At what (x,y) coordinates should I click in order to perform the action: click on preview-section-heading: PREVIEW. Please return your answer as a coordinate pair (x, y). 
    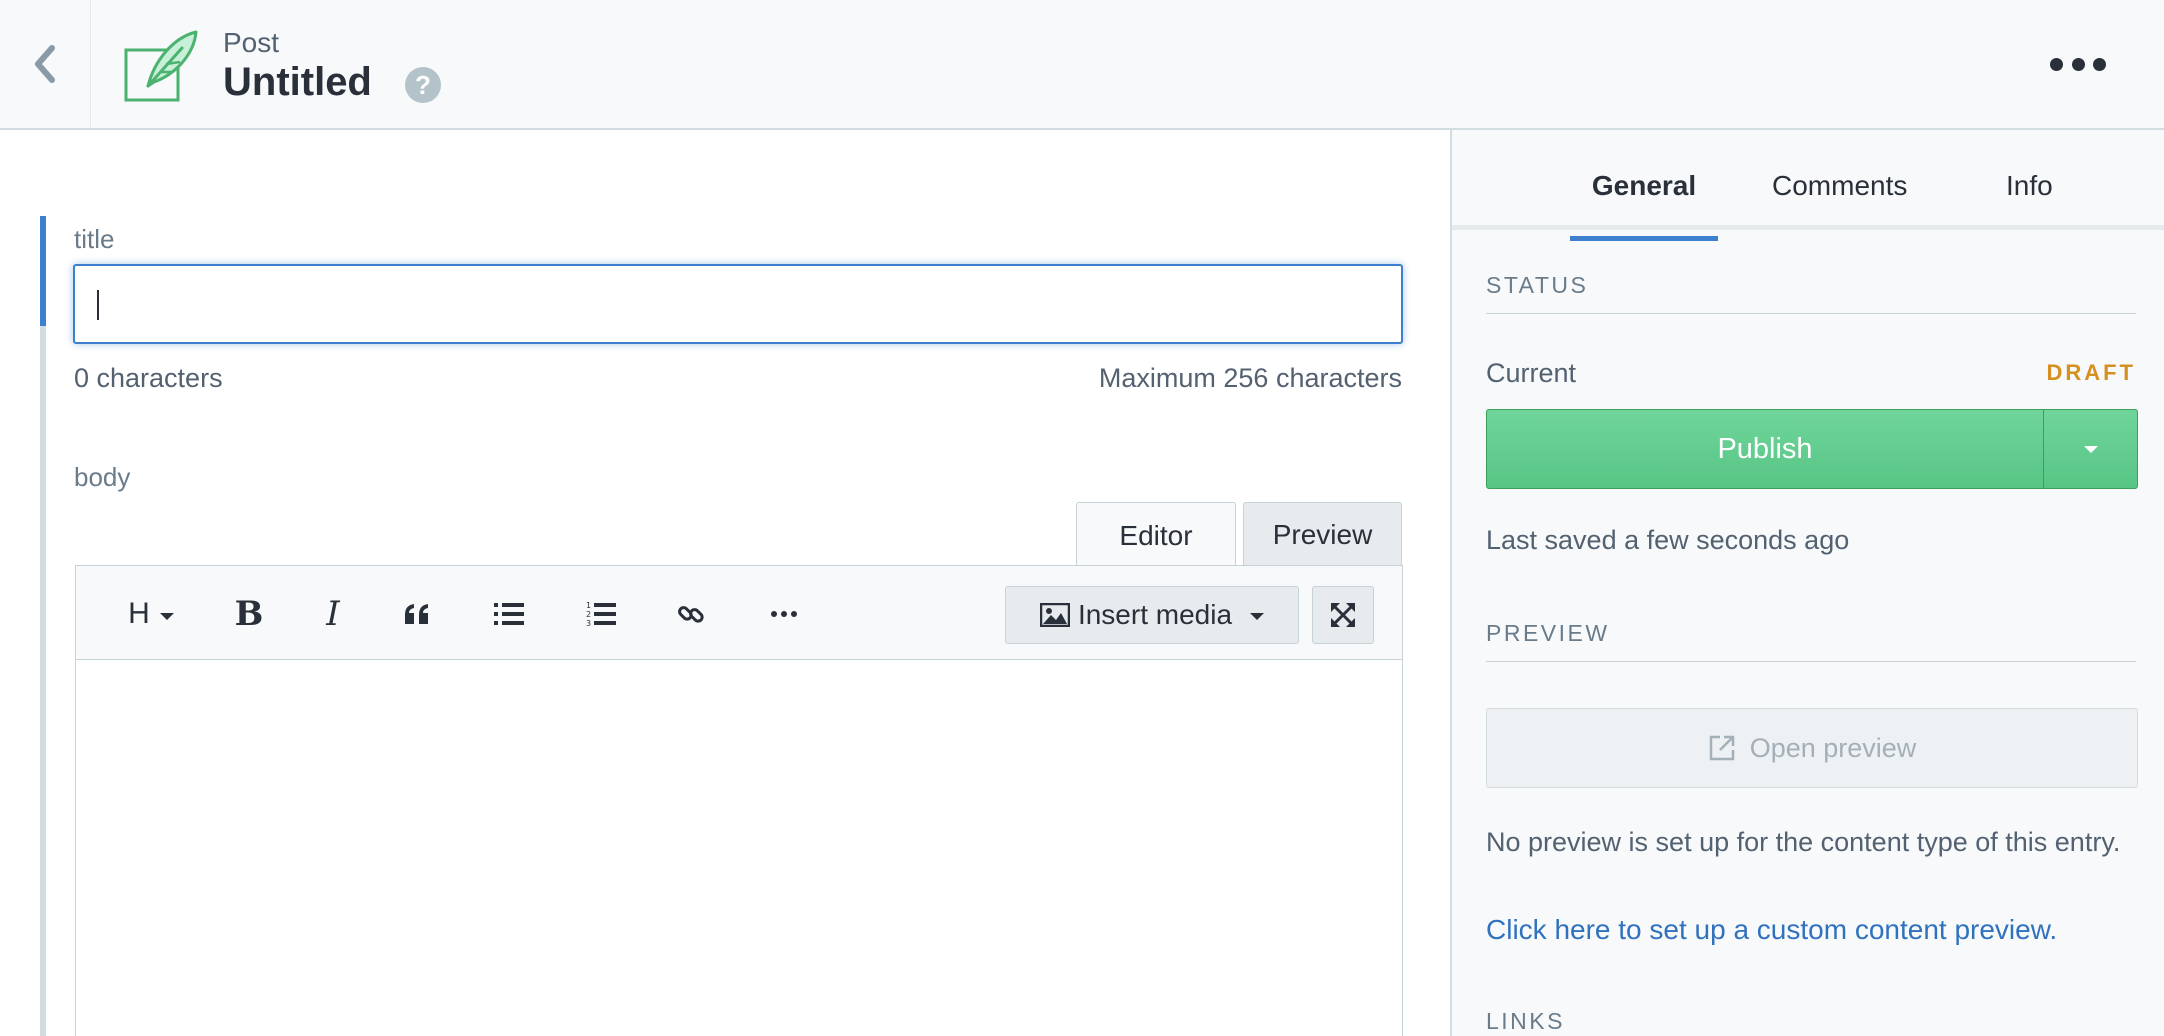
    Looking at the image, I should click on (1811, 641).